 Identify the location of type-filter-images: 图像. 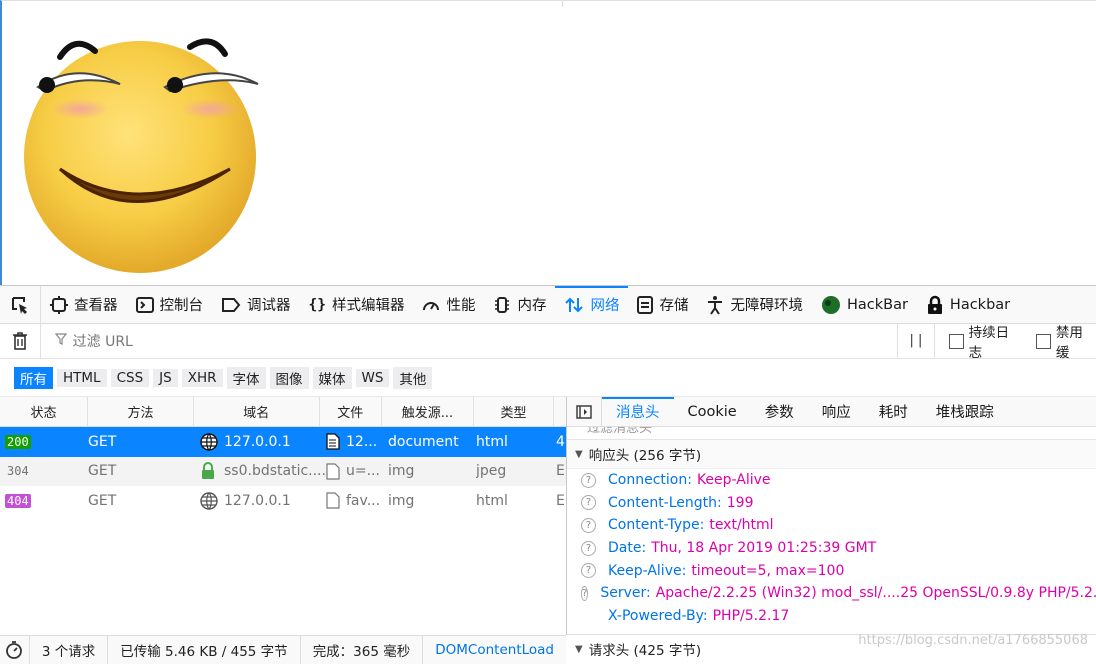
(289, 377).